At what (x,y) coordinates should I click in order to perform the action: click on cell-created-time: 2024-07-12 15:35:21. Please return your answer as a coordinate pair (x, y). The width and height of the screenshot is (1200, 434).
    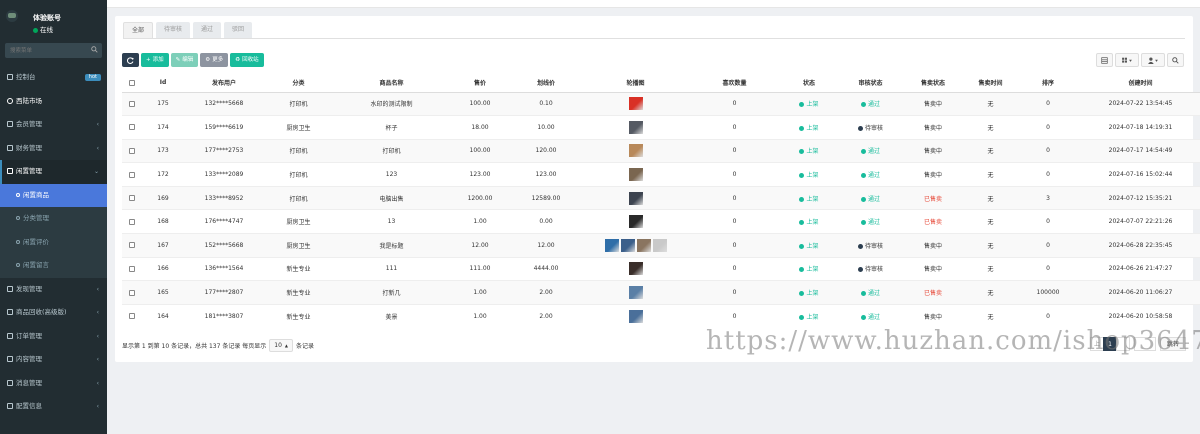
    Looking at the image, I should click on (1139, 197).